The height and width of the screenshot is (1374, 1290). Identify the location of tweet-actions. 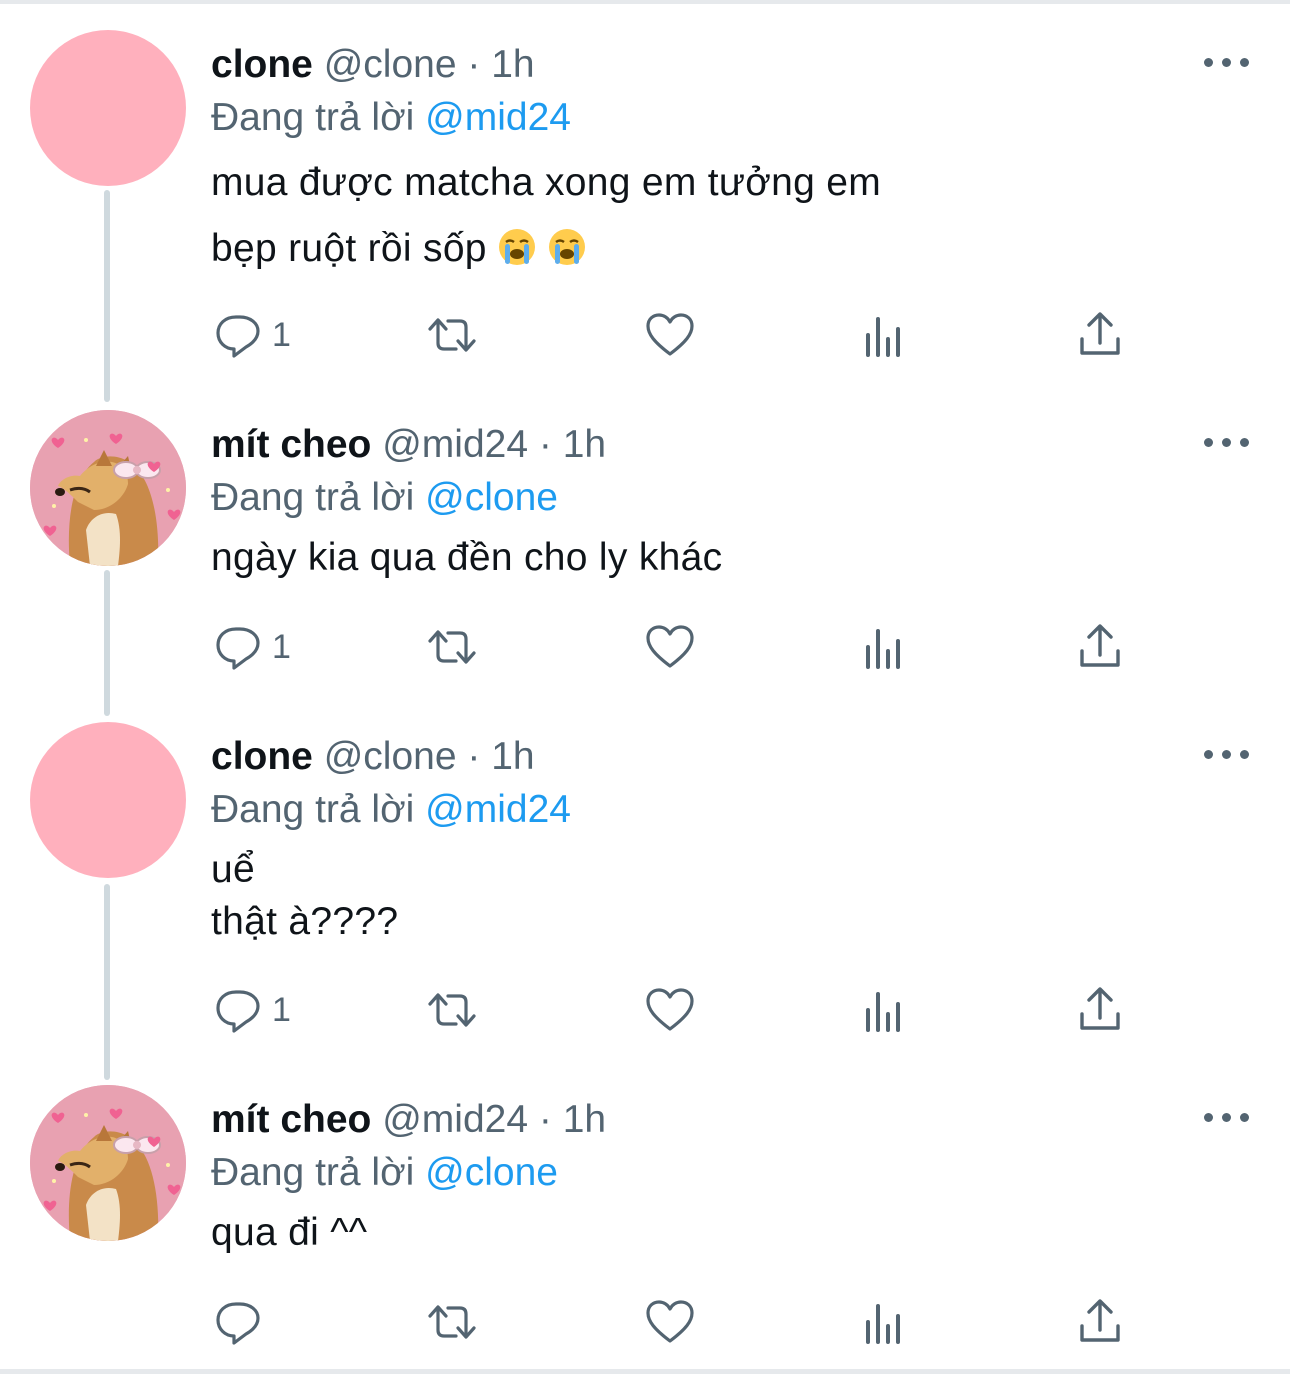
(645, 1322).